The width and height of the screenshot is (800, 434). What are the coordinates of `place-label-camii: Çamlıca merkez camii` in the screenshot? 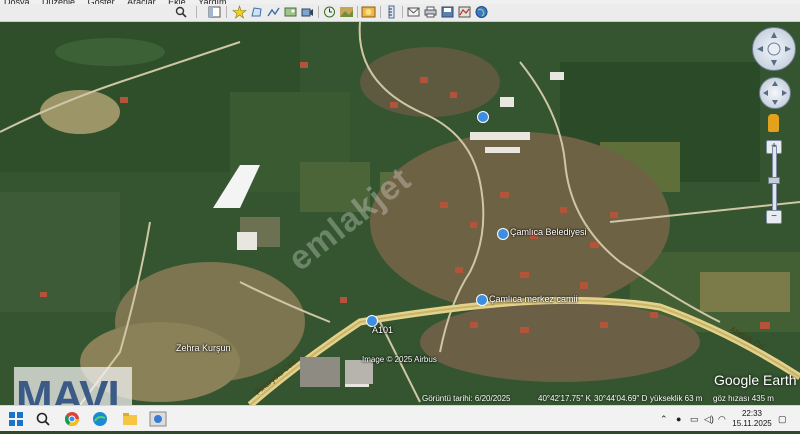 It's located at (533, 299).